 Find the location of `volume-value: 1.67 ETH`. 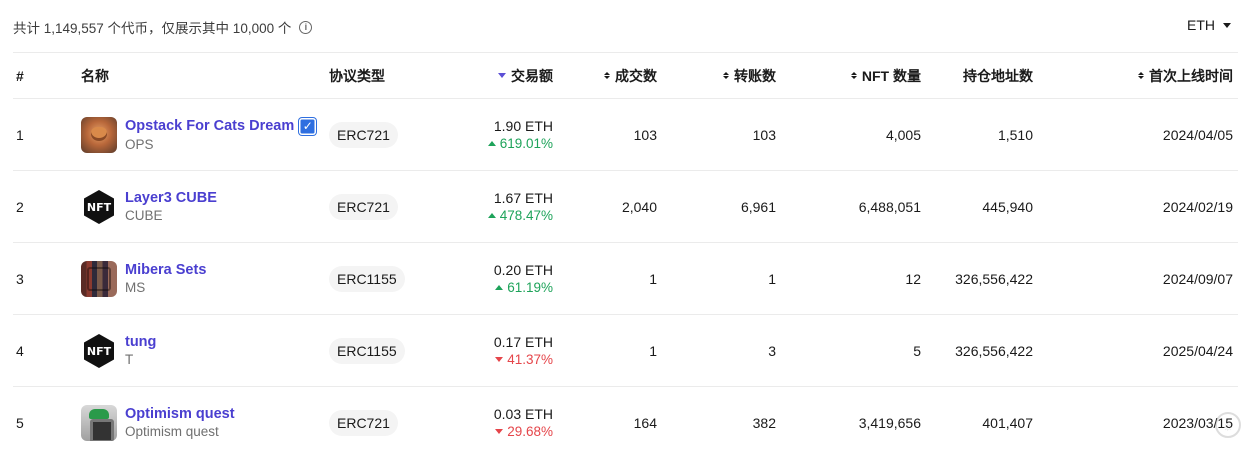

volume-value: 1.67 ETH is located at coordinates (523, 198).